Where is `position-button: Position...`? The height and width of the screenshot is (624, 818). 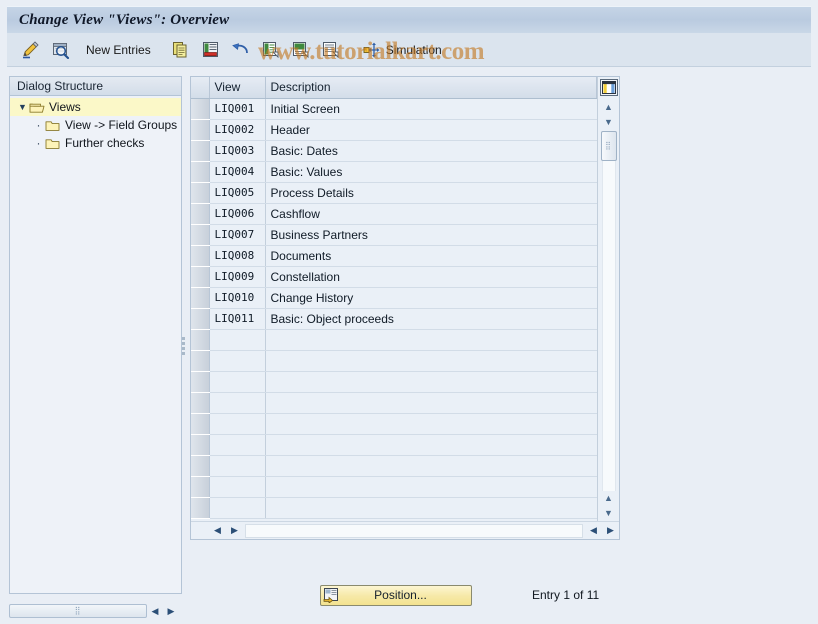 position-button: Position... is located at coordinates (396, 595).